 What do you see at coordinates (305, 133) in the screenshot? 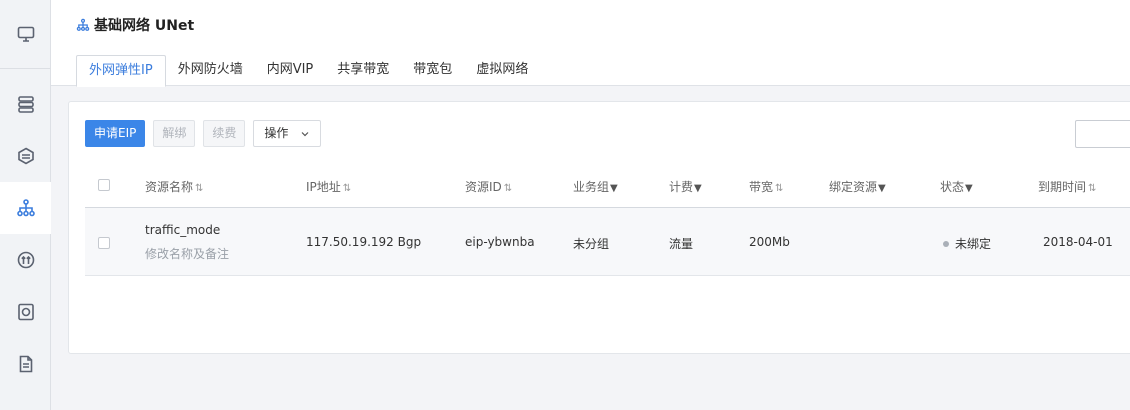
I see `chevron-down-icon` at bounding box center [305, 133].